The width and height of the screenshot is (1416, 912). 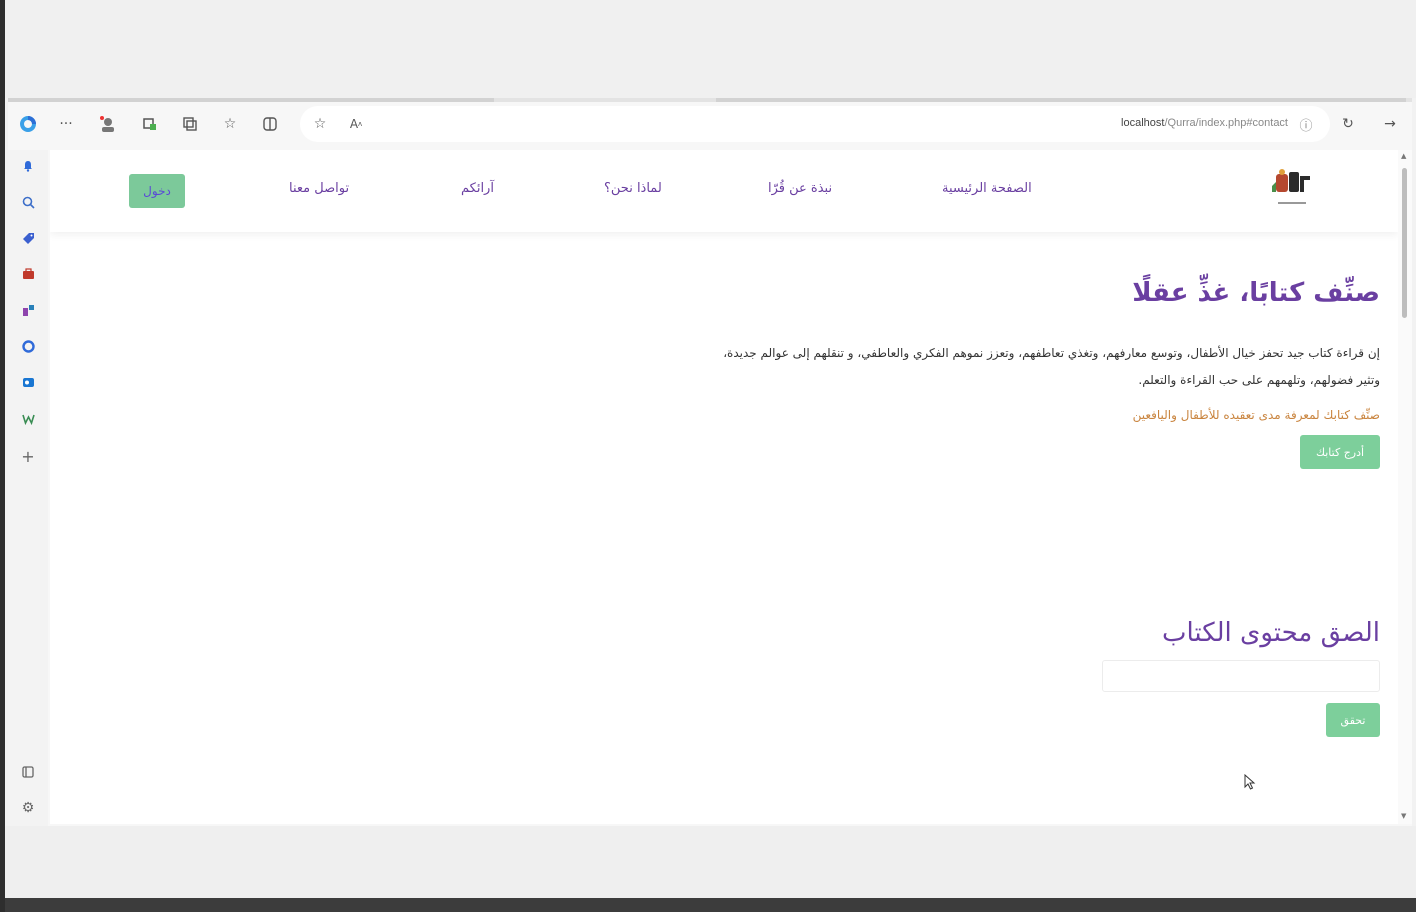 I want to click on read-aloud-icon: Aʌ, so click(x=356, y=124).